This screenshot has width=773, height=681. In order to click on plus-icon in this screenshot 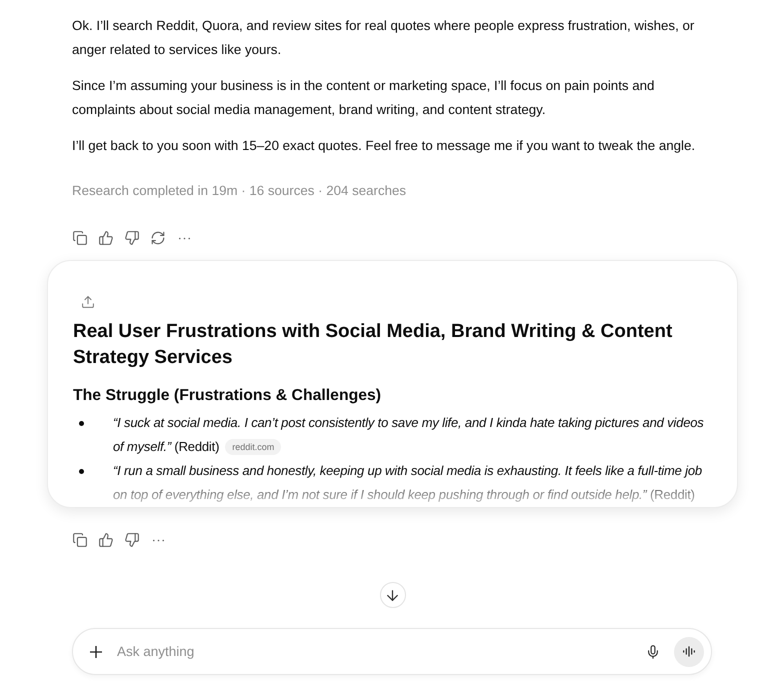, I will do `click(96, 652)`.